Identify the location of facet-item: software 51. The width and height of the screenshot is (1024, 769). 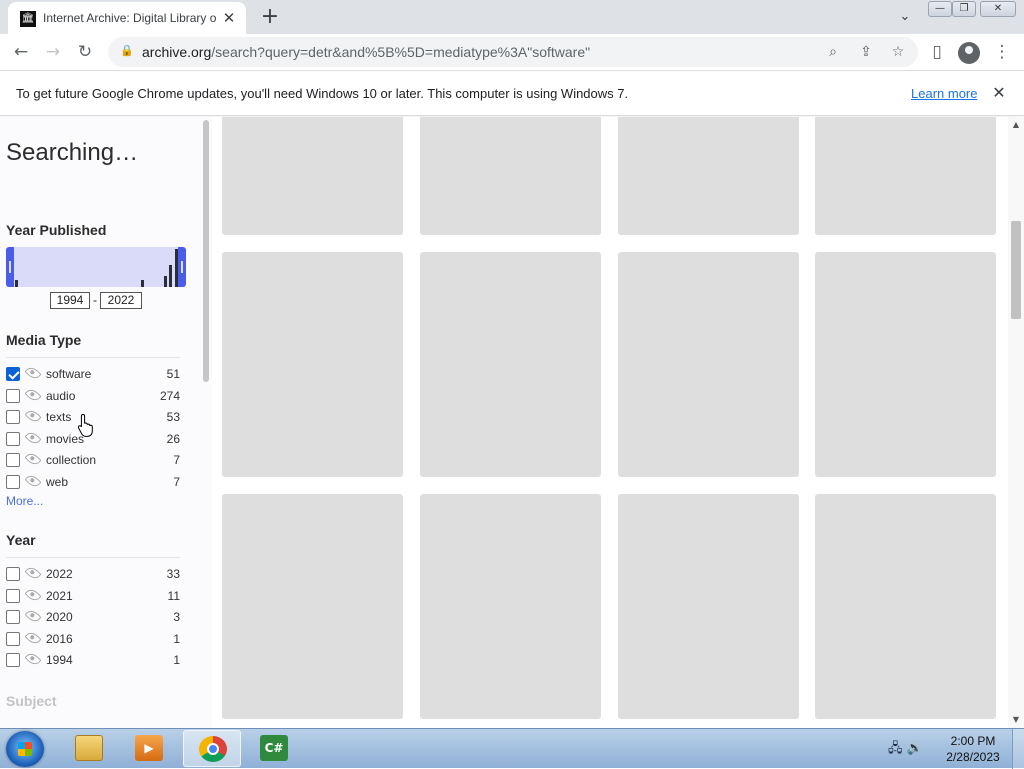
(94, 373).